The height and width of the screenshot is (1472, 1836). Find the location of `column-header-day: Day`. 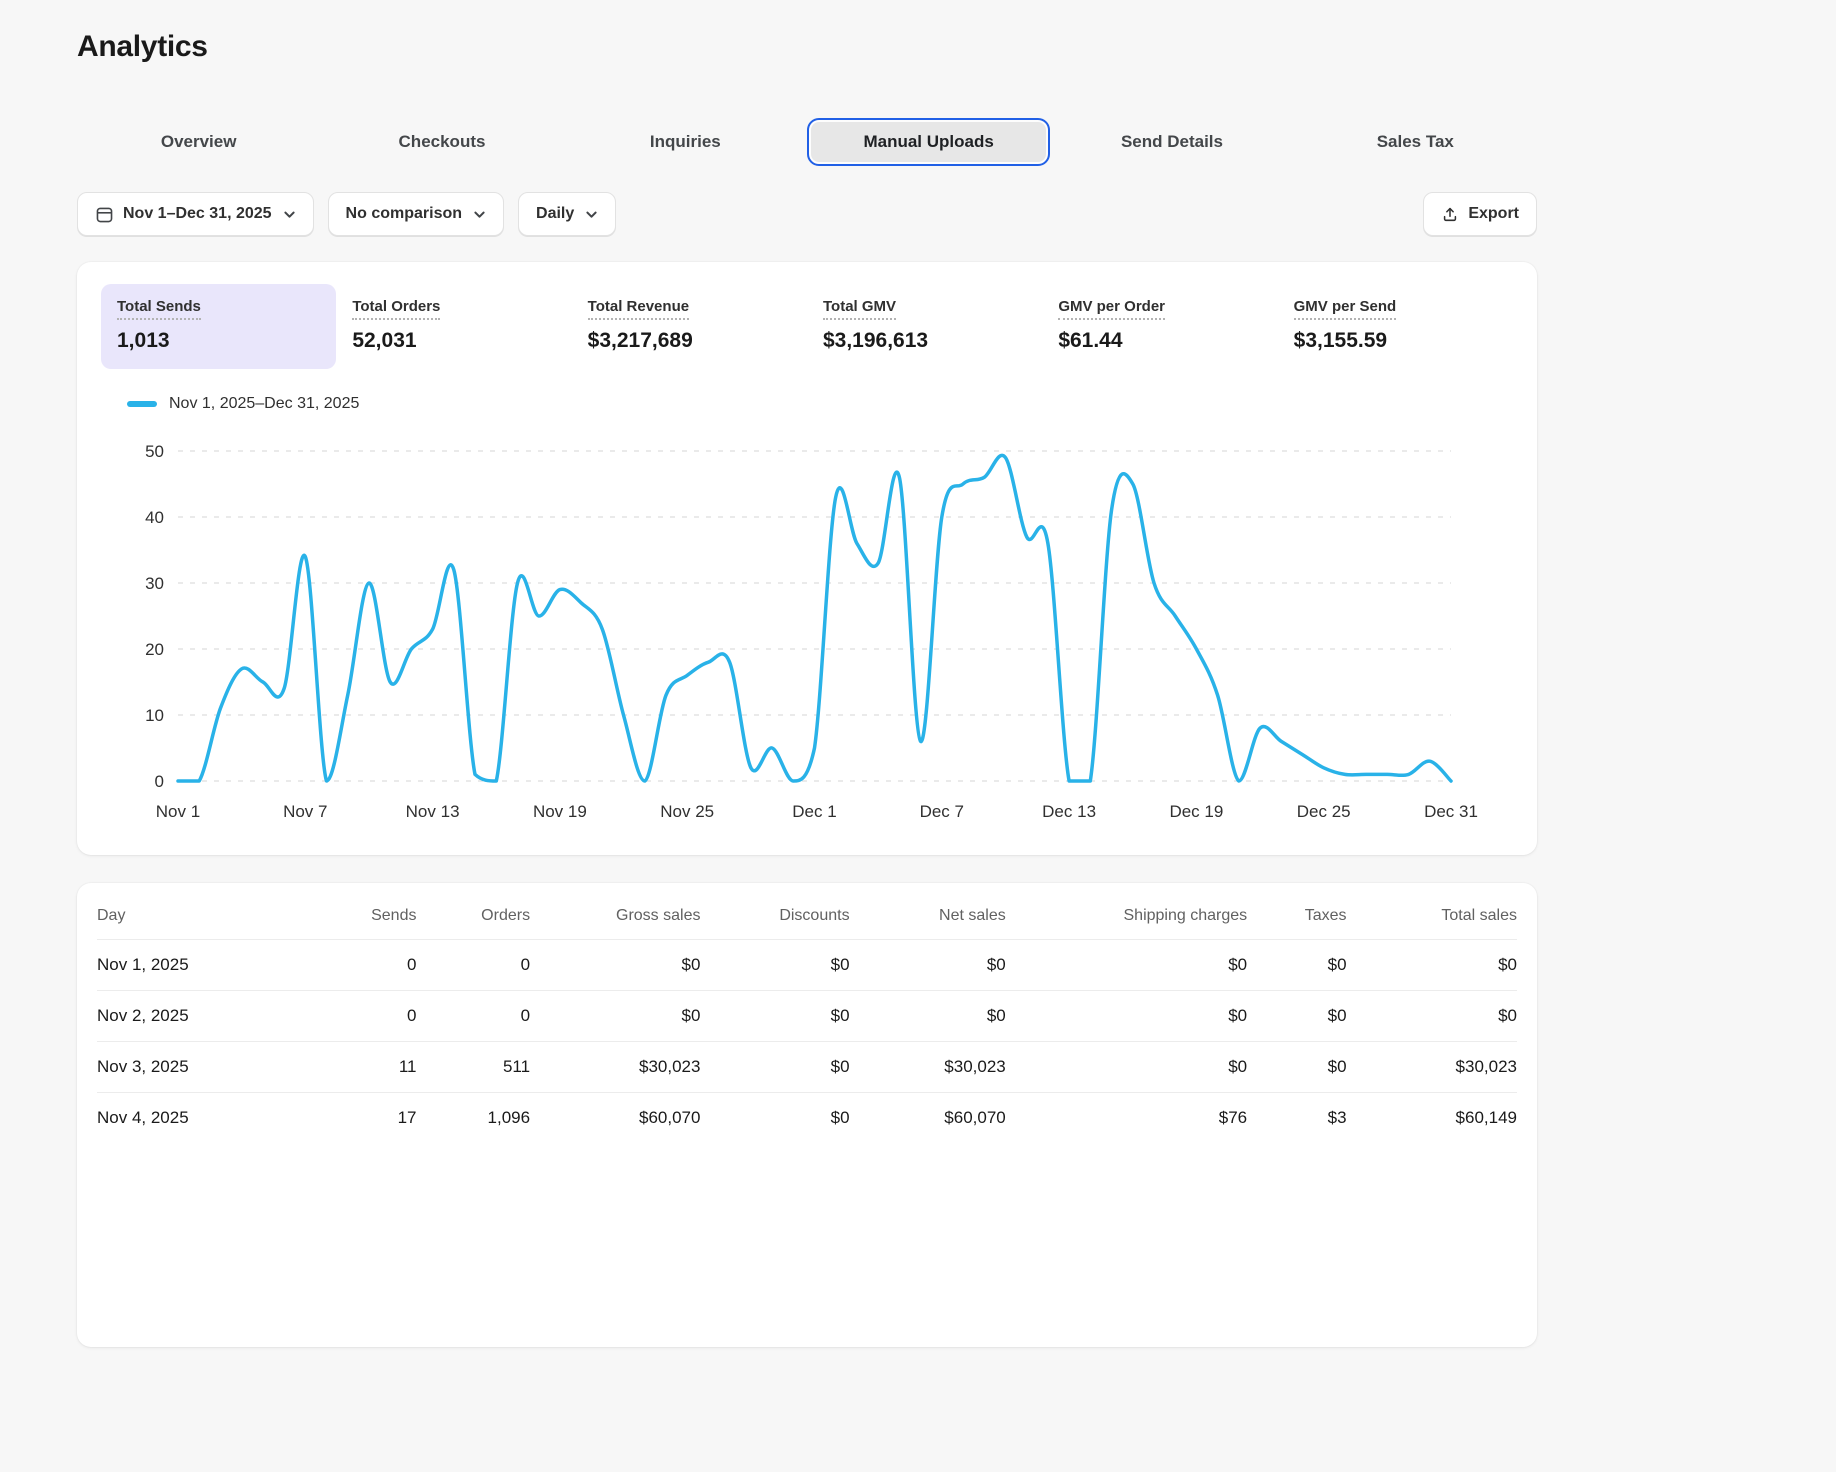

column-header-day: Day is located at coordinates (111, 915).